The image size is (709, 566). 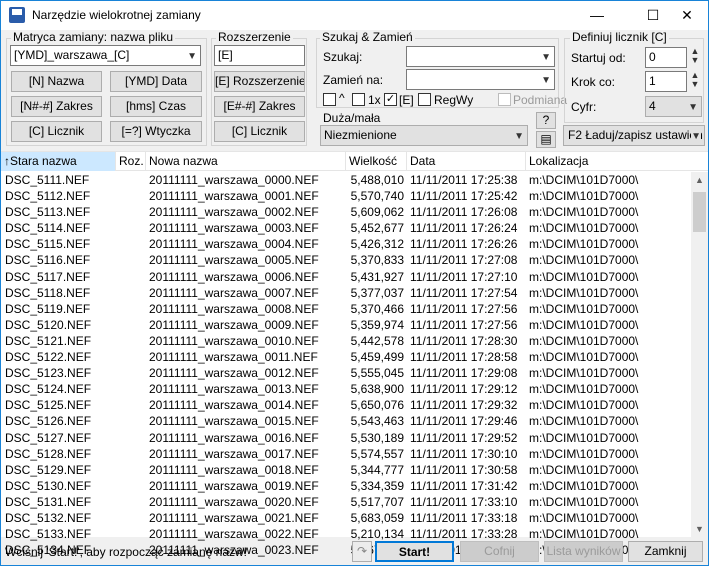 What do you see at coordinates (329, 99) in the screenshot?
I see `caret-checkbox` at bounding box center [329, 99].